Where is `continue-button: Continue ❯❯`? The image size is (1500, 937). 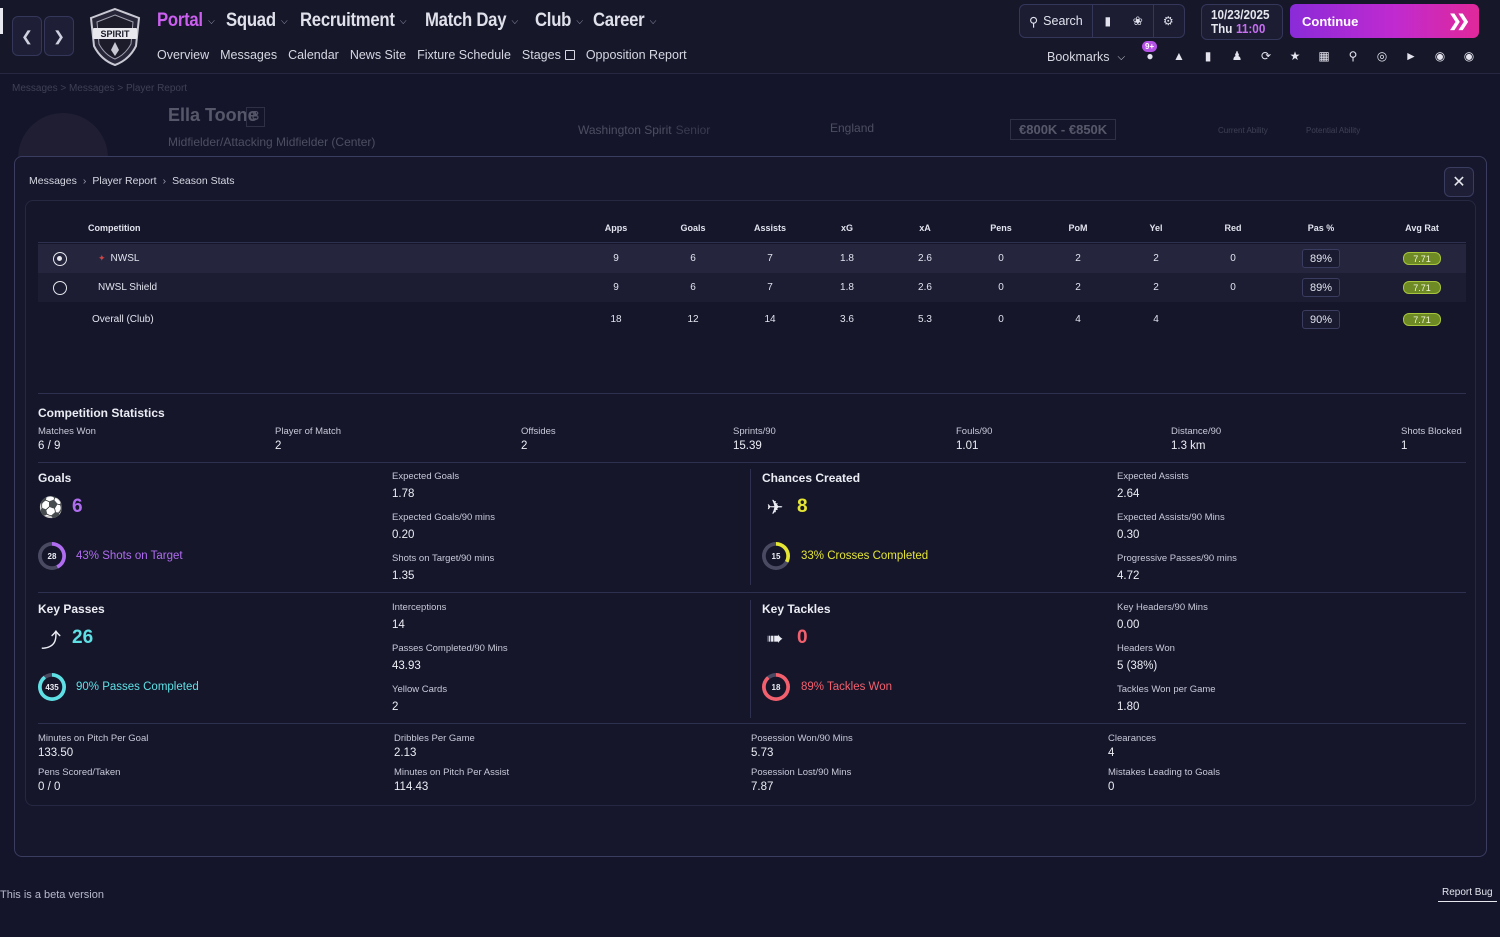 continue-button: Continue ❯❯ is located at coordinates (1384, 21).